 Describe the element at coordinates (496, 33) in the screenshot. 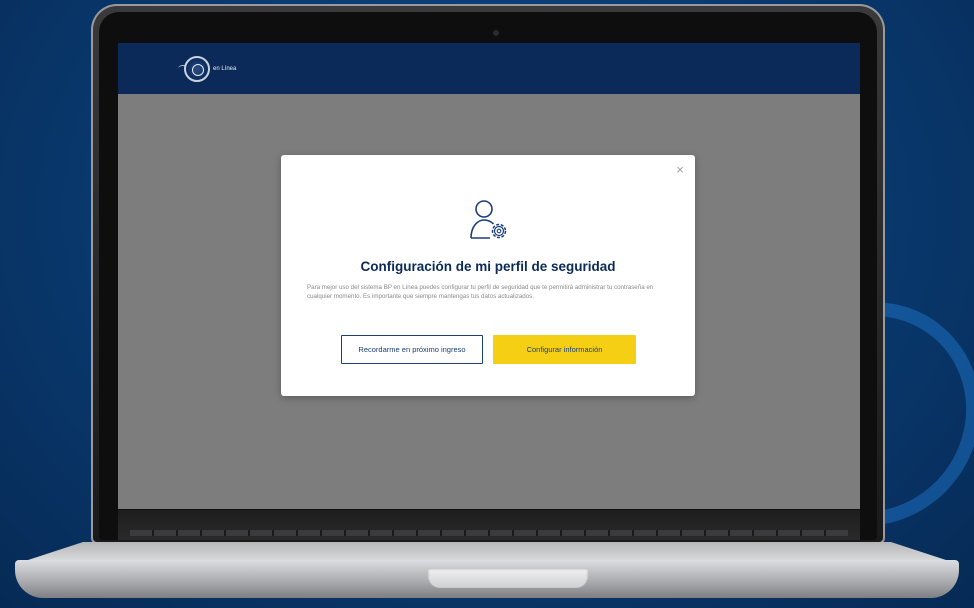

I see `camera-icon` at that location.